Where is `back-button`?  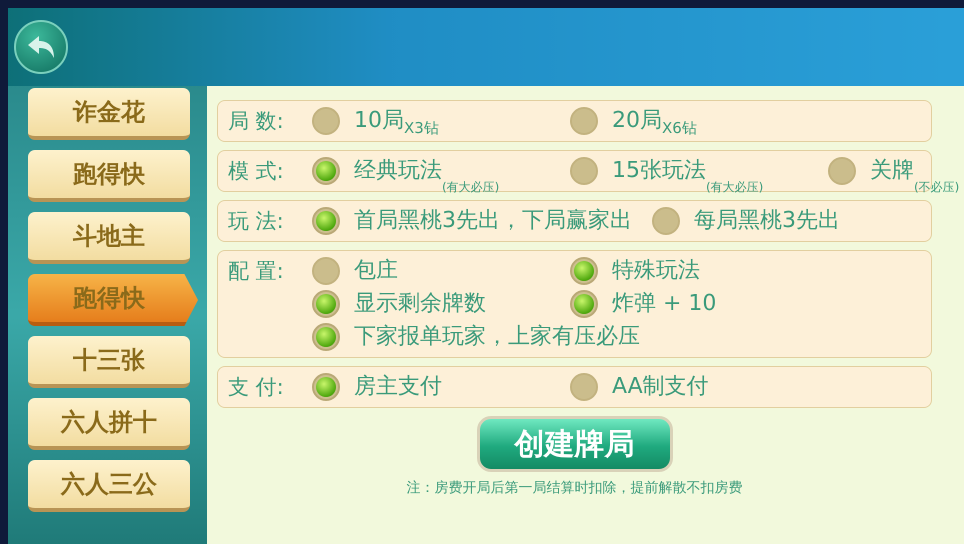
back-button is located at coordinates (41, 47).